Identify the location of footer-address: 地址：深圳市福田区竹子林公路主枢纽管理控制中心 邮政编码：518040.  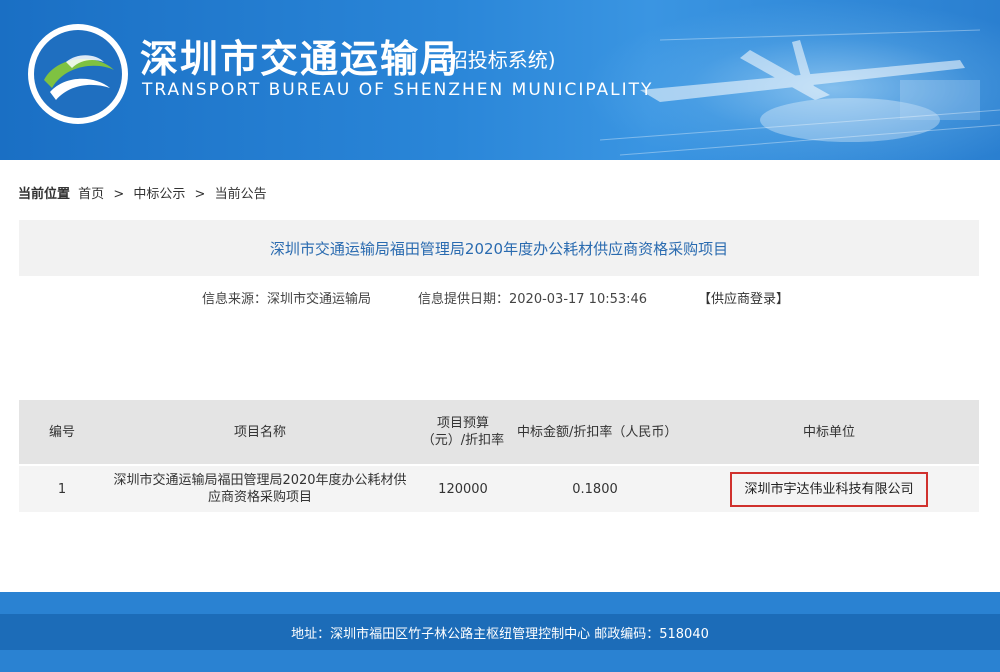
(500, 634).